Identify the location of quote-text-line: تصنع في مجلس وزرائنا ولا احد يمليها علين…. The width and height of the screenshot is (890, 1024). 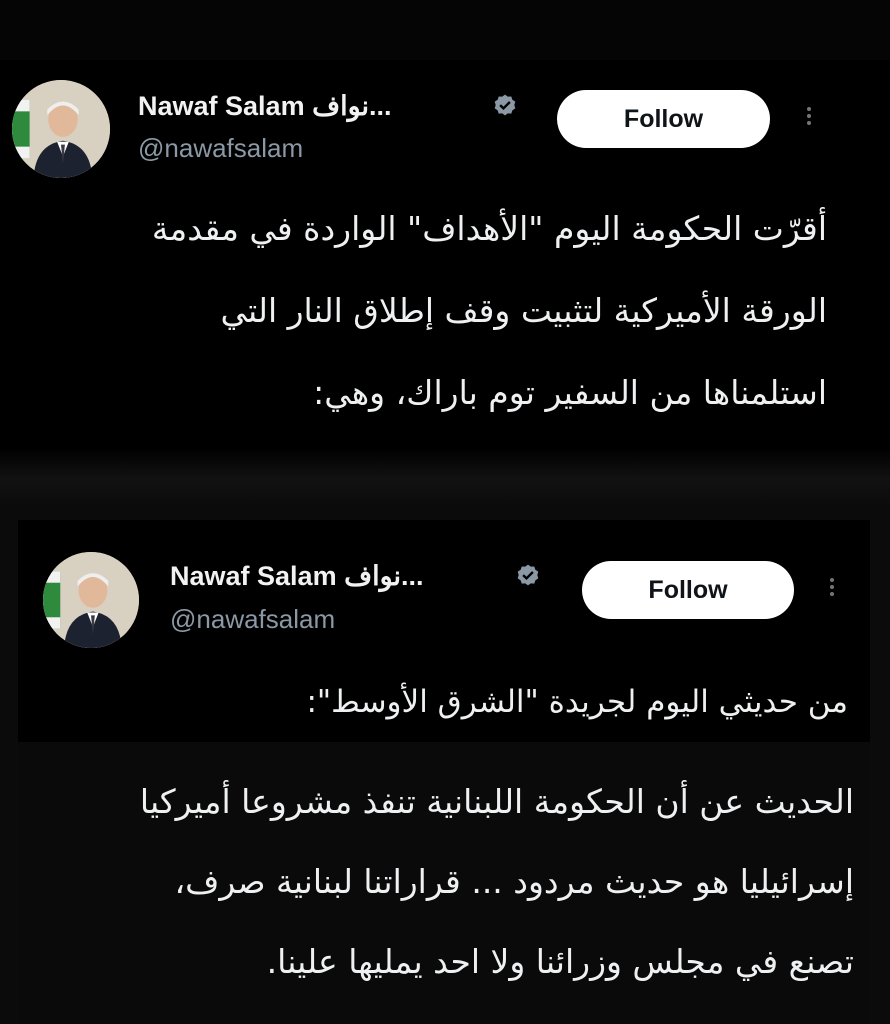
(560, 961).